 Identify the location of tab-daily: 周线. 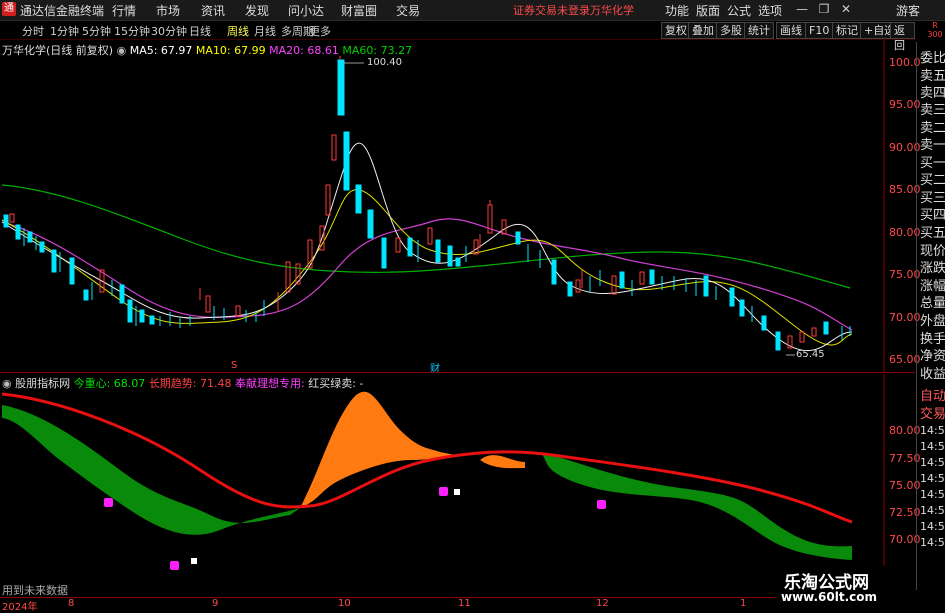
(238, 31).